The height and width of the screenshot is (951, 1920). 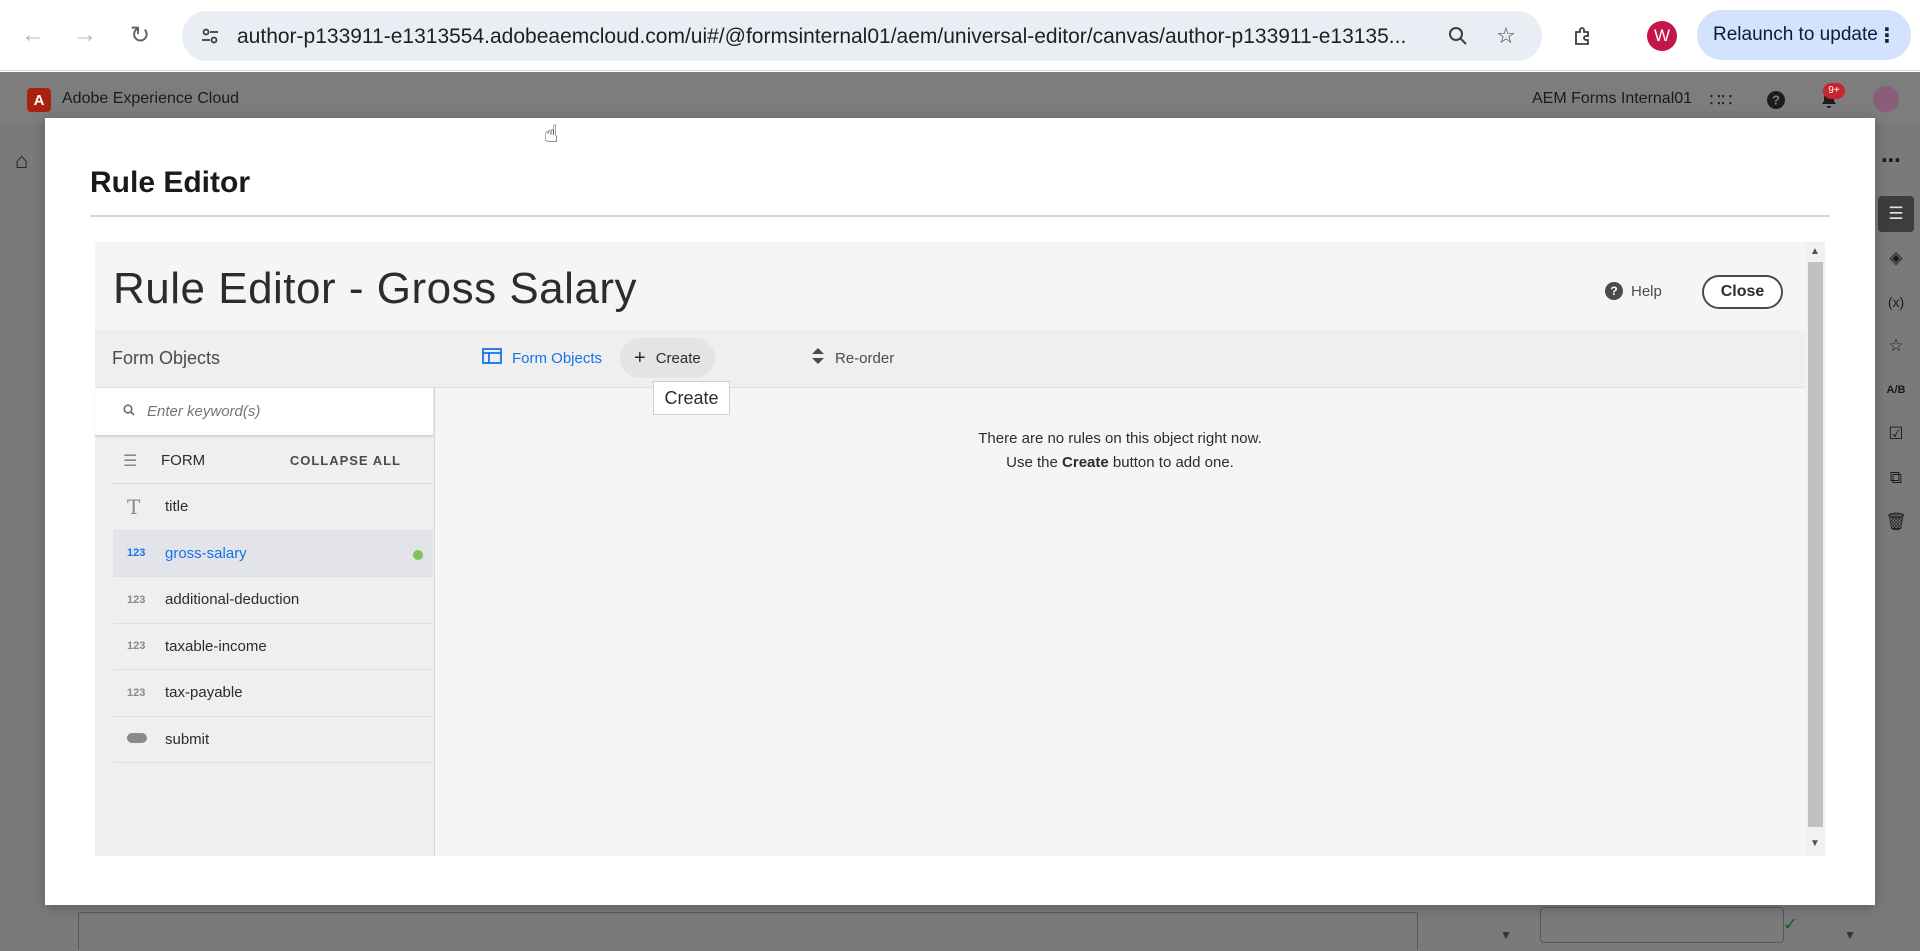 I want to click on empty-message-bold: Create, so click(x=1085, y=462).